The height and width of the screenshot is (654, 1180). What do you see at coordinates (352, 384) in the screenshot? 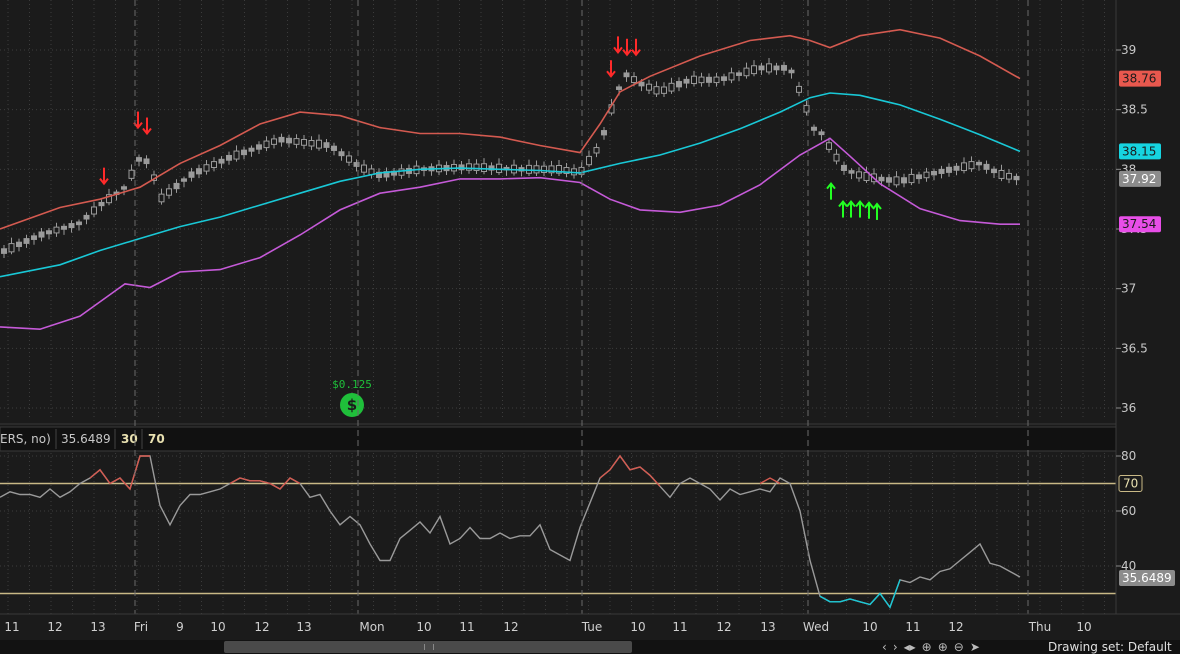
I see `dividend-label: $0.125` at bounding box center [352, 384].